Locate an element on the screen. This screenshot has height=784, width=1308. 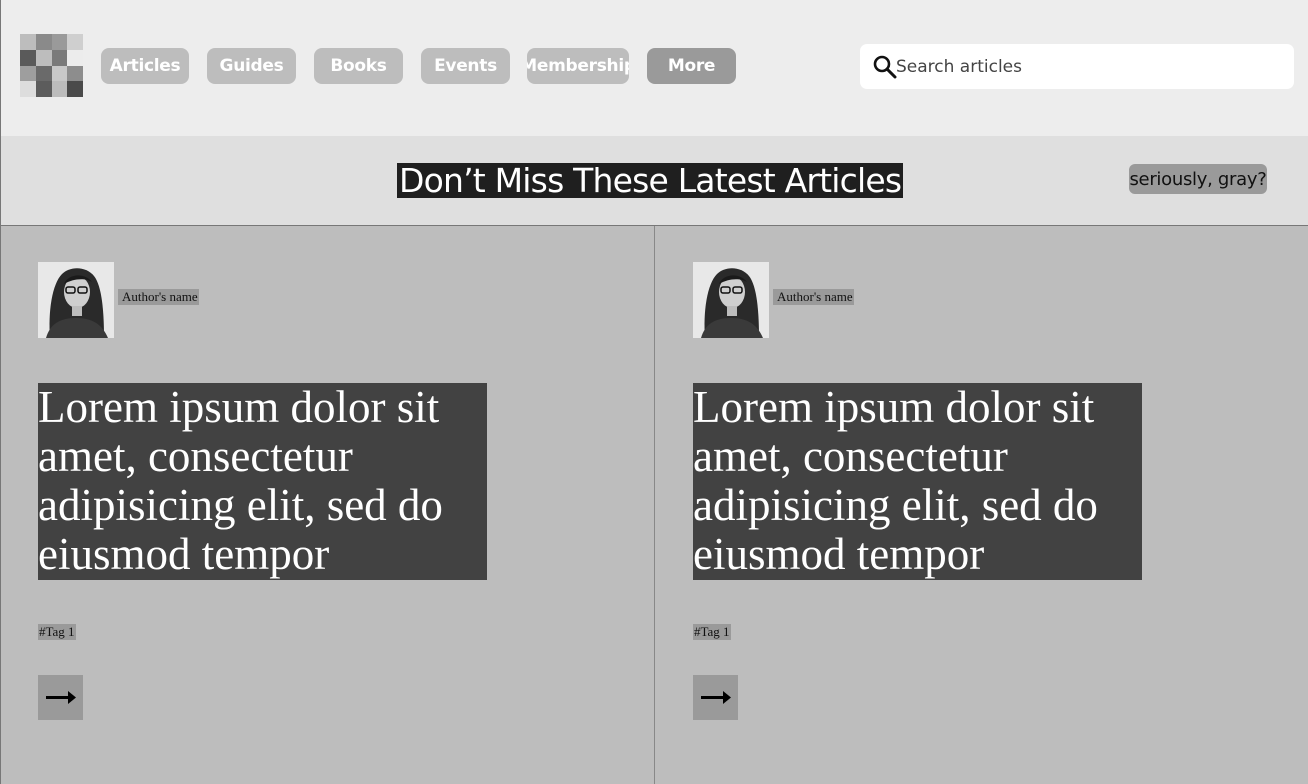
nav-membership: Membership is located at coordinates (578, 66).